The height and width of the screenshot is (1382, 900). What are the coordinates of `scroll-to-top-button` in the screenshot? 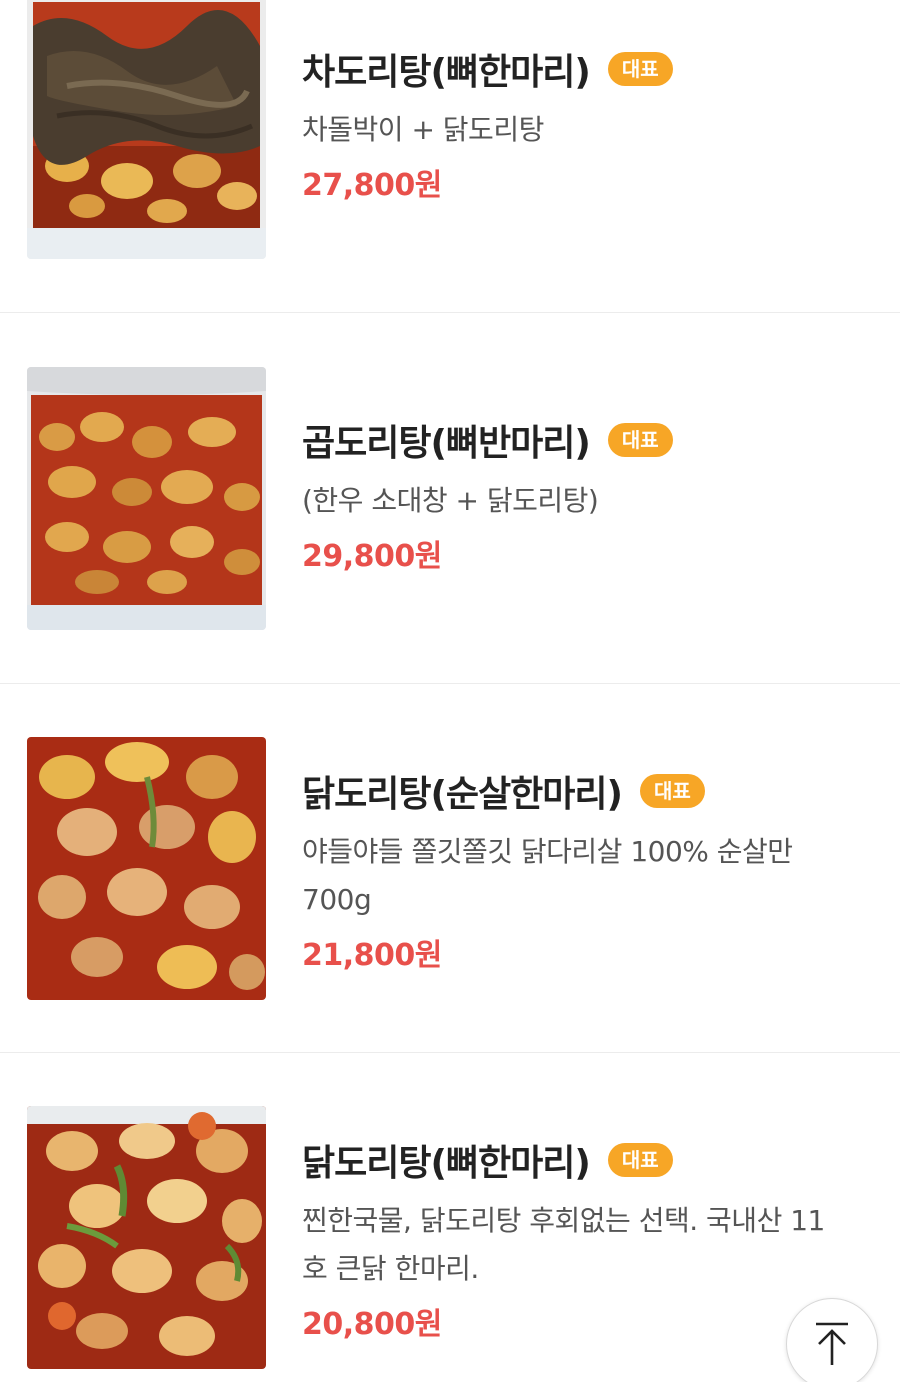 It's located at (832, 1340).